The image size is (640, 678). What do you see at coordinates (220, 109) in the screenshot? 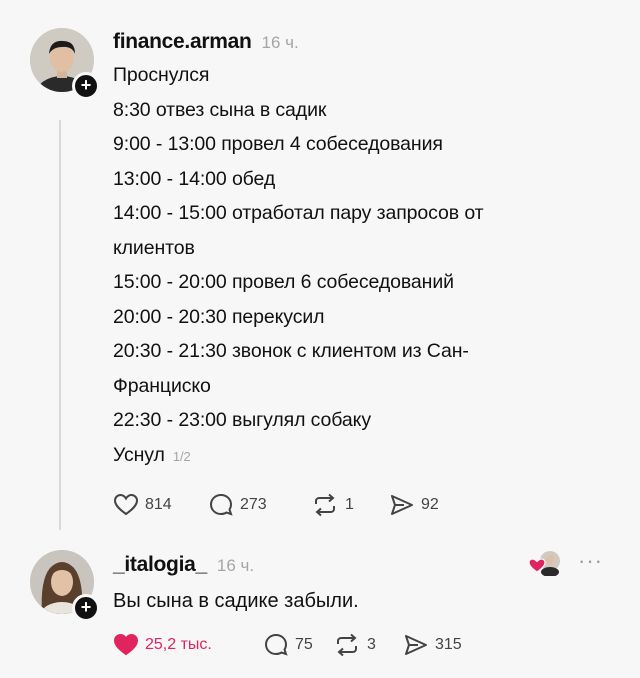
I see `post-line: 8:30 отвез сына в садик` at bounding box center [220, 109].